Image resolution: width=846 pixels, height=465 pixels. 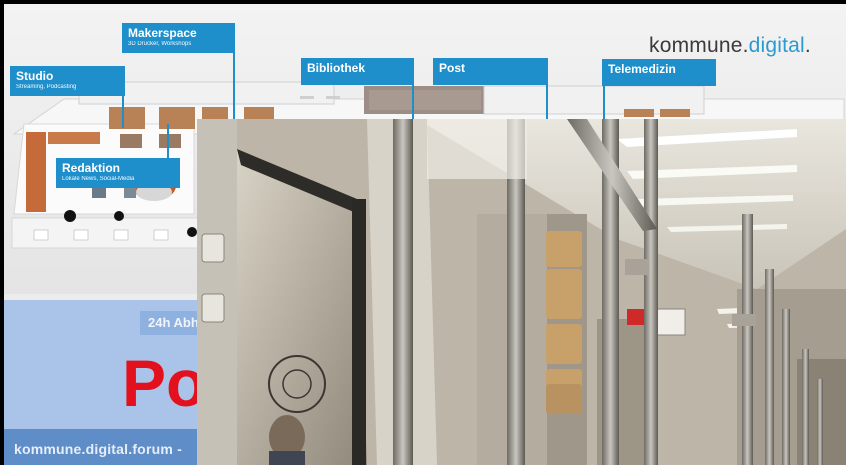 What do you see at coordinates (164, 383) in the screenshot?
I see `banner-headline: Po` at bounding box center [164, 383].